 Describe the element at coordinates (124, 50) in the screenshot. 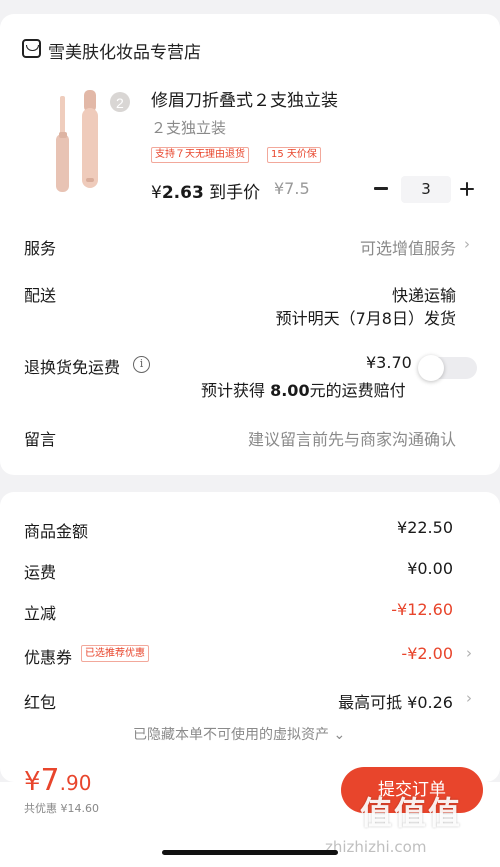

I see `store-name: 雪美肤化妆品专营店` at that location.